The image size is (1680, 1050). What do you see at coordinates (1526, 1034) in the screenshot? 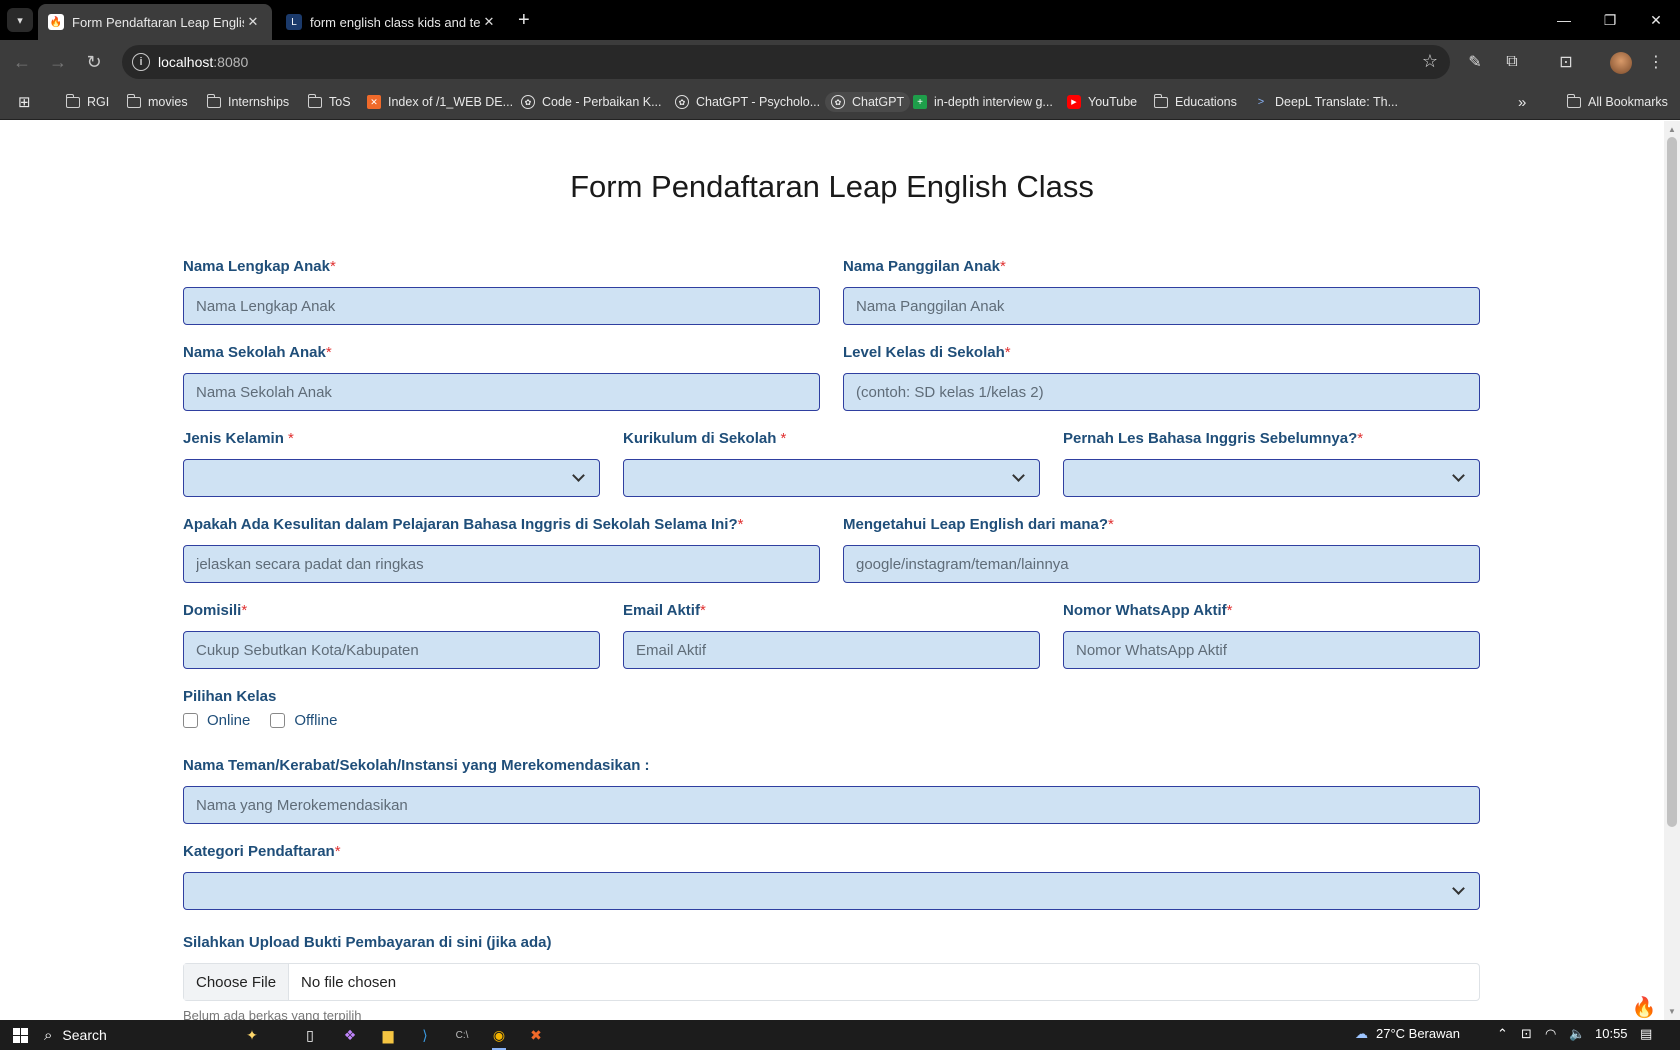
I see `display-icon: ⊡` at bounding box center [1526, 1034].